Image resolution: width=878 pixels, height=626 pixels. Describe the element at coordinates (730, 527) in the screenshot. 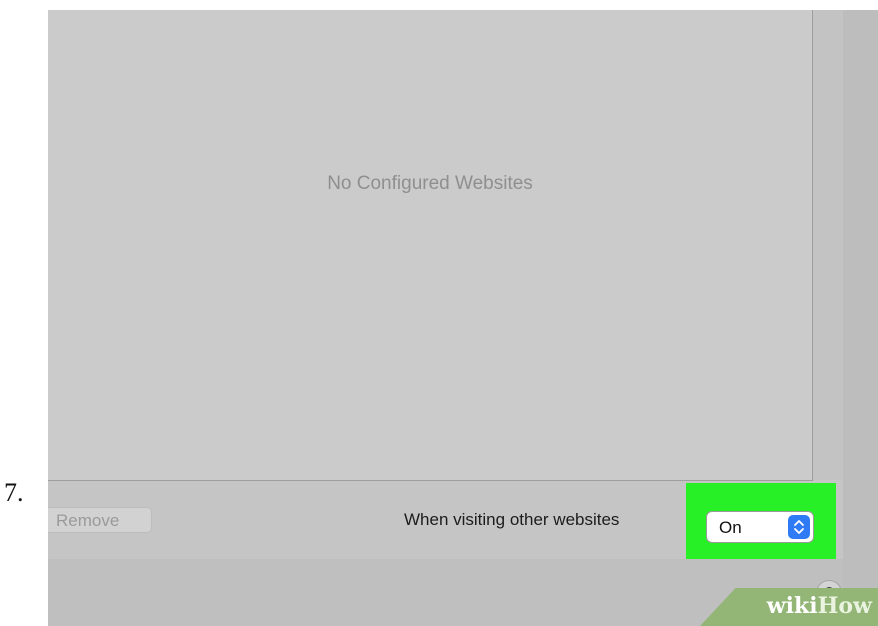

I see `popup-value: On` at that location.